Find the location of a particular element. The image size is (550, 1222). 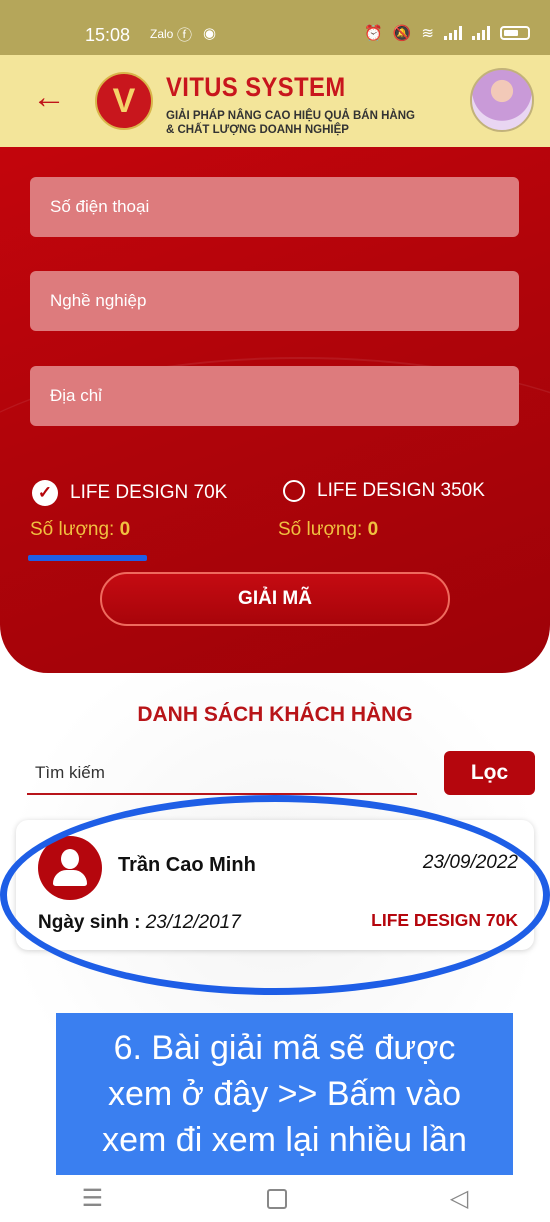

package-label: LIFE DESIGN 350K is located at coordinates (401, 490).